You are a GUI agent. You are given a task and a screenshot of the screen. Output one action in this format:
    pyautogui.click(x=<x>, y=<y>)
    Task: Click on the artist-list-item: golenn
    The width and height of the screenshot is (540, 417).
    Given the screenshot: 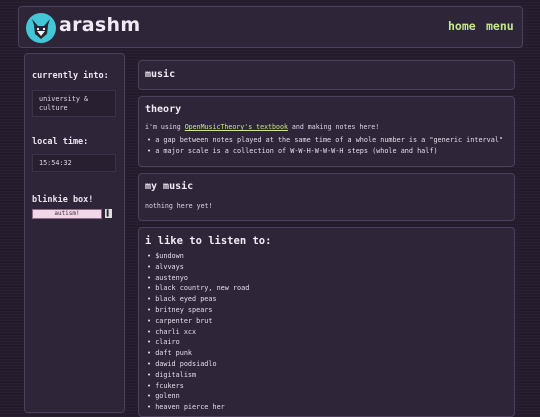 What is the action you would take?
    pyautogui.click(x=198, y=396)
    